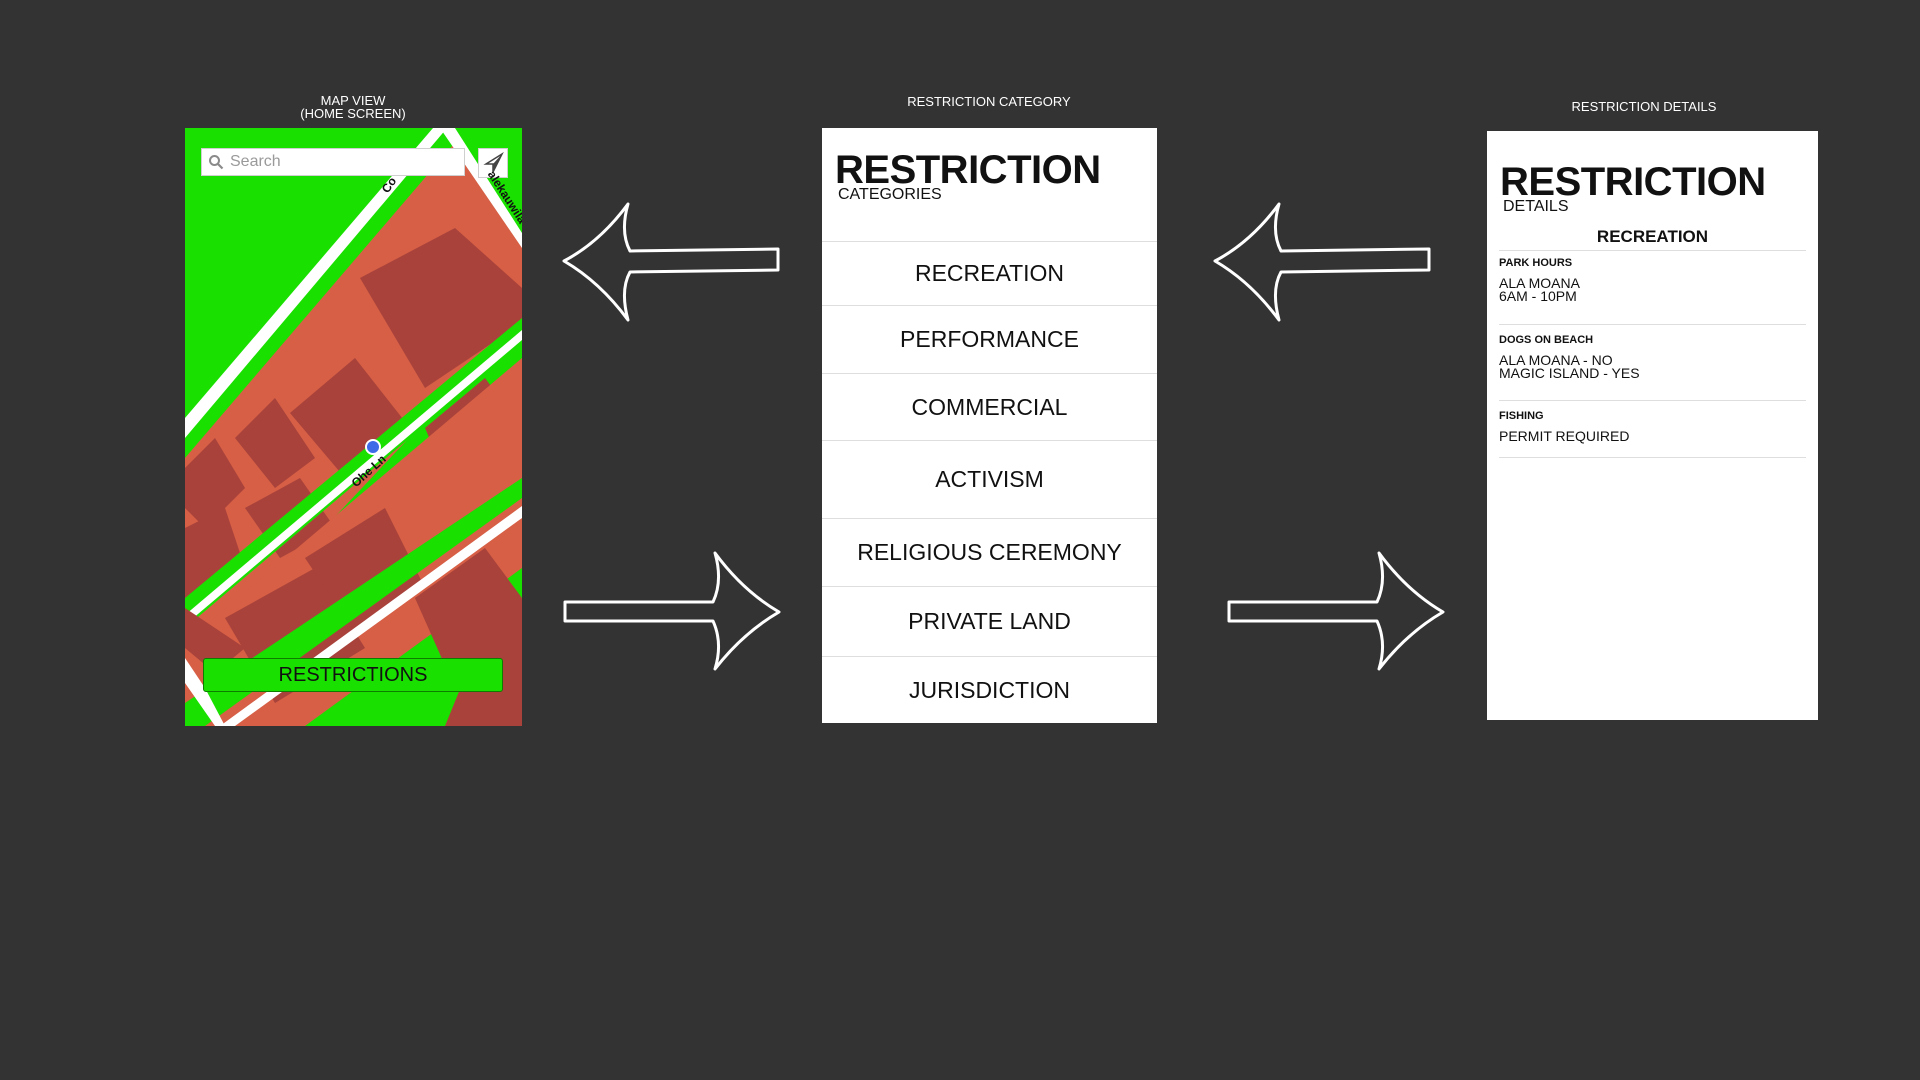 The height and width of the screenshot is (1080, 1920). I want to click on search-placeholder: Search, so click(255, 161).